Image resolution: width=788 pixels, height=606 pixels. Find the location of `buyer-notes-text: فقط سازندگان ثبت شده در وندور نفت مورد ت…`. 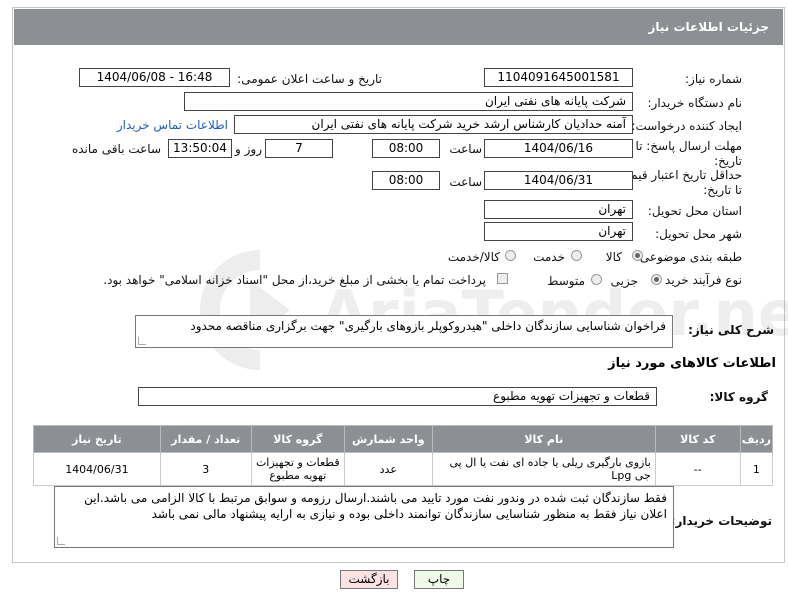

buyer-notes-text: فقط سازندگان ثبت شده در وندور نفت مورد ت… is located at coordinates (375, 506).